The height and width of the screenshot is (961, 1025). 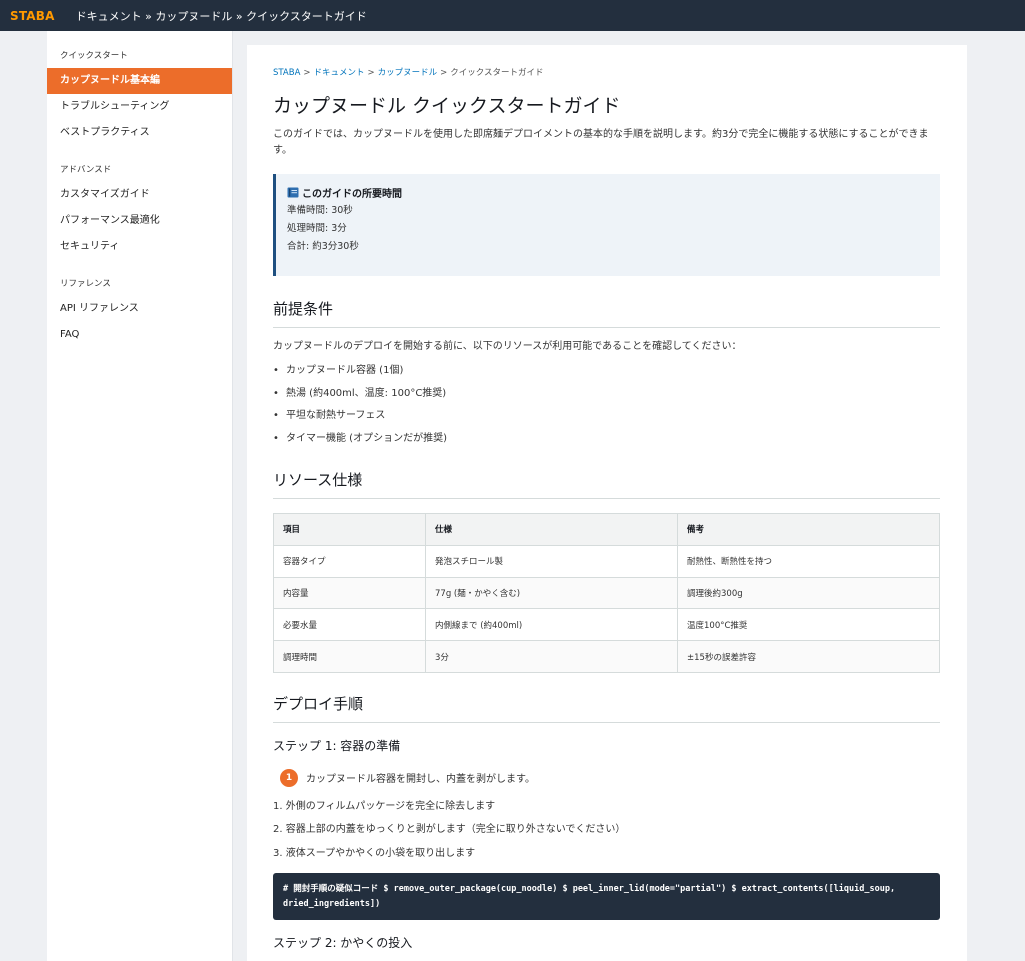 I want to click on sidebar-item-troubleshooting: トラブルシューティング, so click(x=139, y=107).